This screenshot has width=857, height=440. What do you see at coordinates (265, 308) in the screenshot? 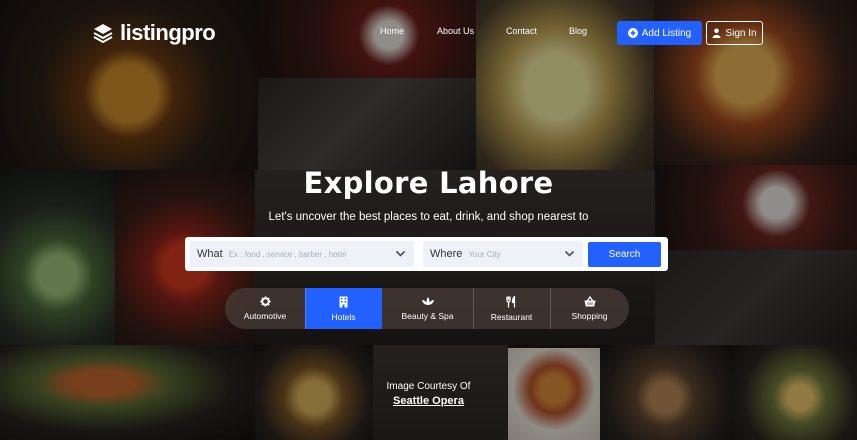
I see `category-automotive: Automotive` at bounding box center [265, 308].